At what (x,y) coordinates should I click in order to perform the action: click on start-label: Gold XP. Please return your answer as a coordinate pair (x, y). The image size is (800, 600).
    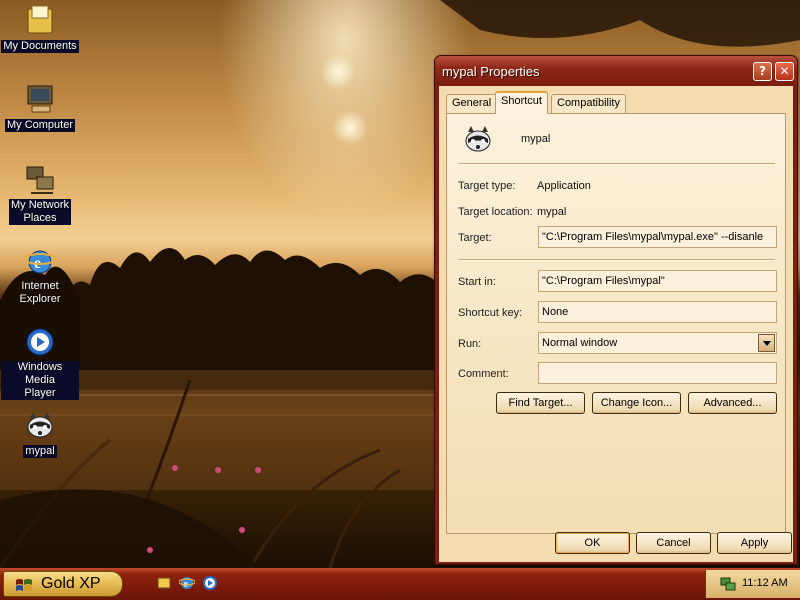
    Looking at the image, I should click on (71, 583).